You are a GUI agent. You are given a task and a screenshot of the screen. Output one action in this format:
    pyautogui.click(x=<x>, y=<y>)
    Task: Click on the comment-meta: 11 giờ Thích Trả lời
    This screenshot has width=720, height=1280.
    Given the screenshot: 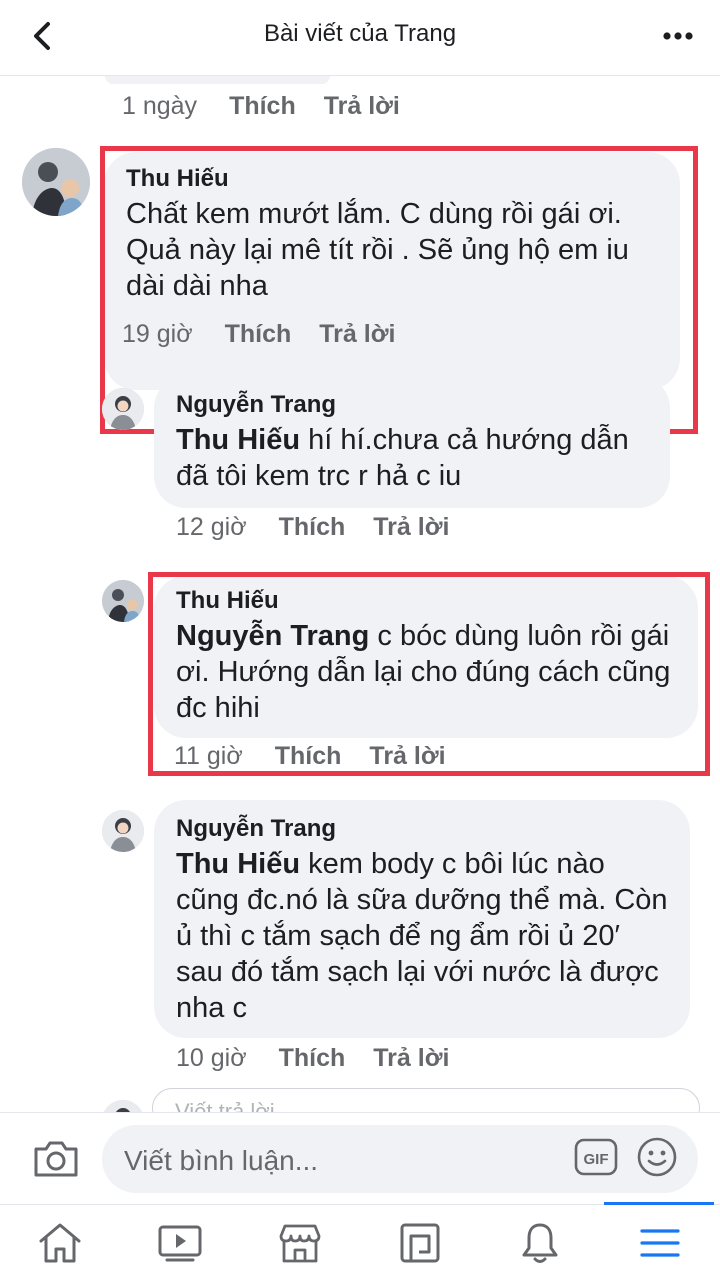 What is the action you would take?
    pyautogui.click(x=324, y=756)
    